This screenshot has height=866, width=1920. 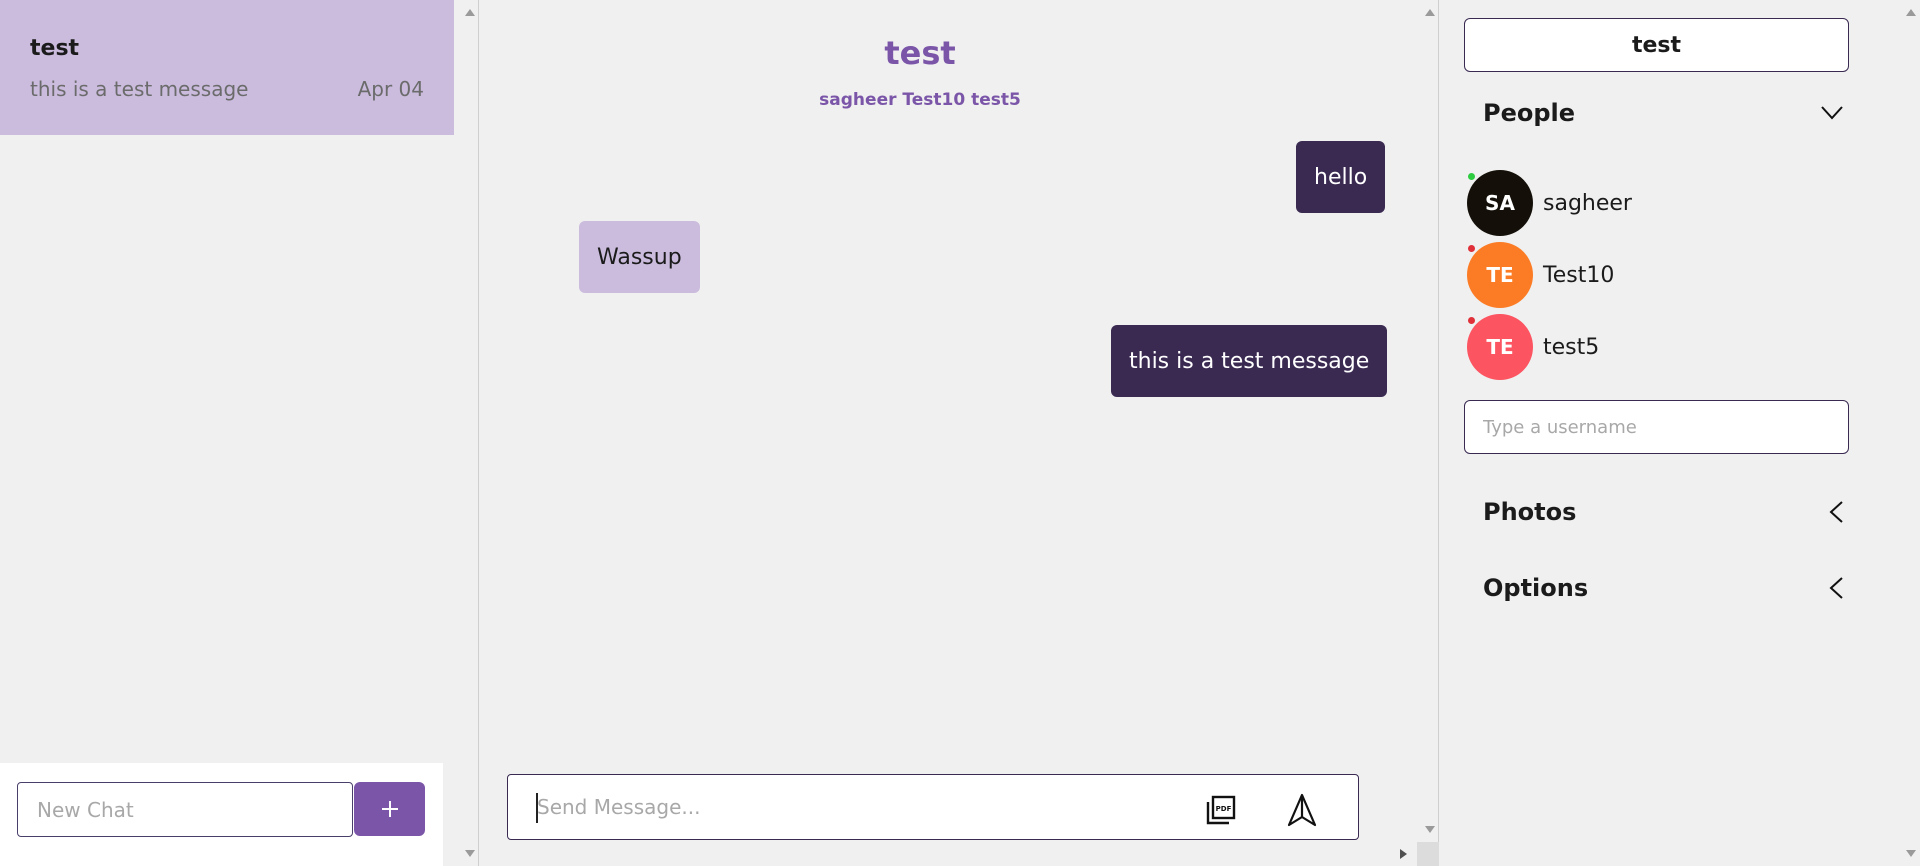 I want to click on conversation-title: test, so click(x=920, y=53).